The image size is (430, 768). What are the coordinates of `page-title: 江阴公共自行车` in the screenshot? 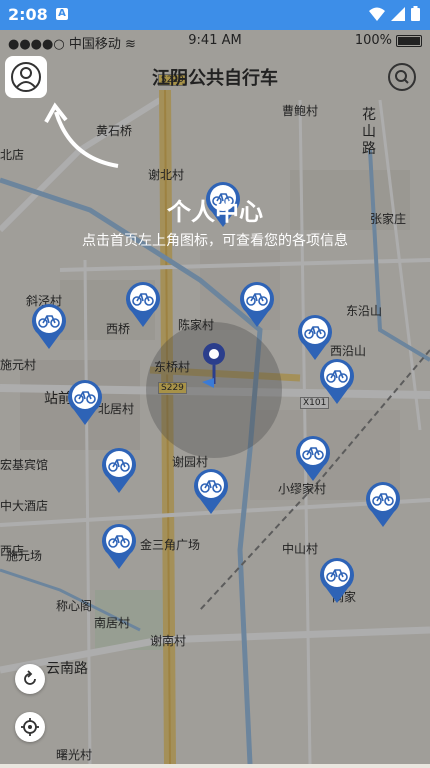 It's located at (215, 78).